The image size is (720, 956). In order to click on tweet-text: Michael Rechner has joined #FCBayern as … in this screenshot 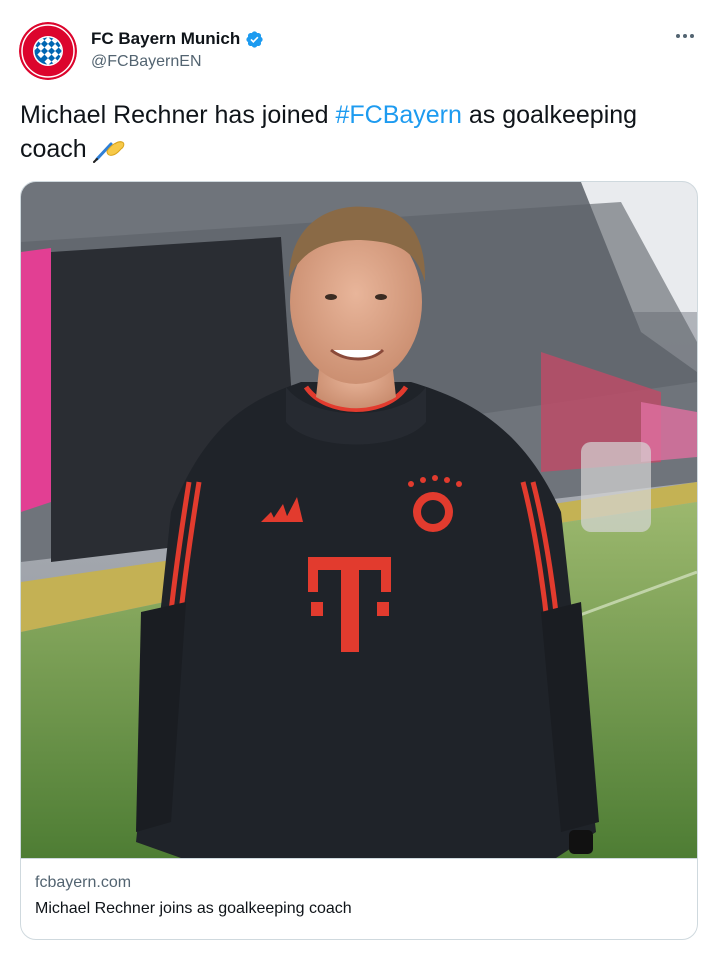, I will do `click(360, 132)`.